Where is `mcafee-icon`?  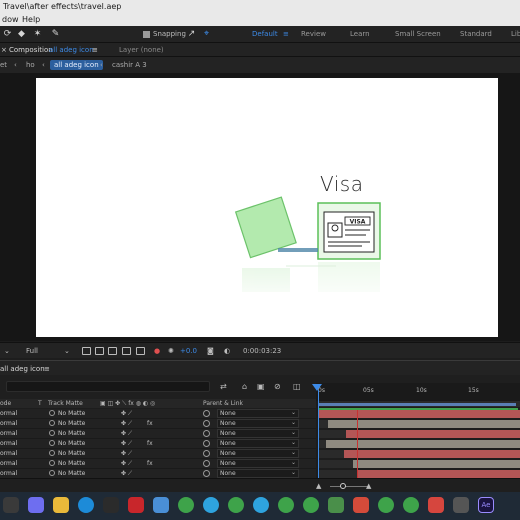
mcafee-icon is located at coordinates (136, 505).